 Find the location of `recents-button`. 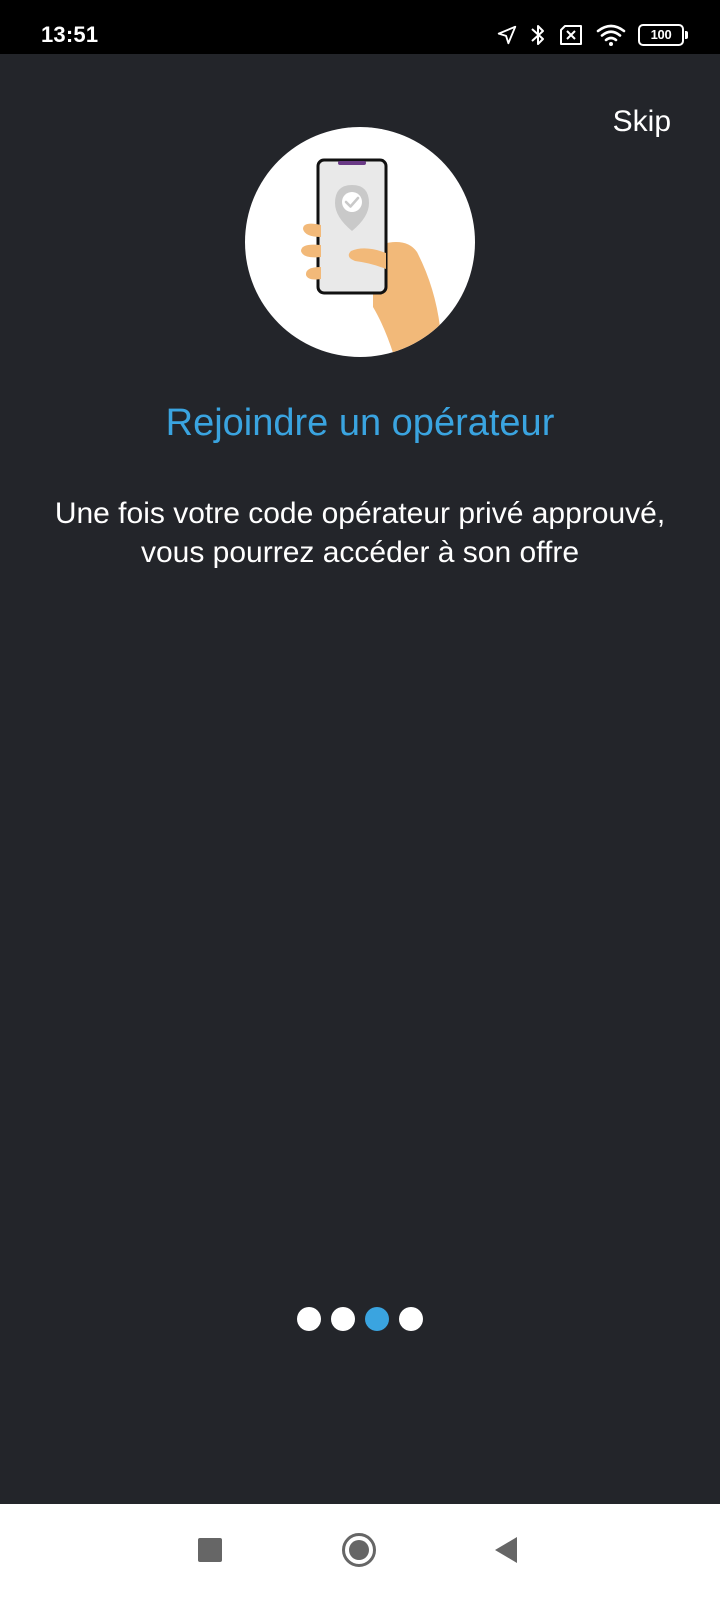

recents-button is located at coordinates (210, 1552).